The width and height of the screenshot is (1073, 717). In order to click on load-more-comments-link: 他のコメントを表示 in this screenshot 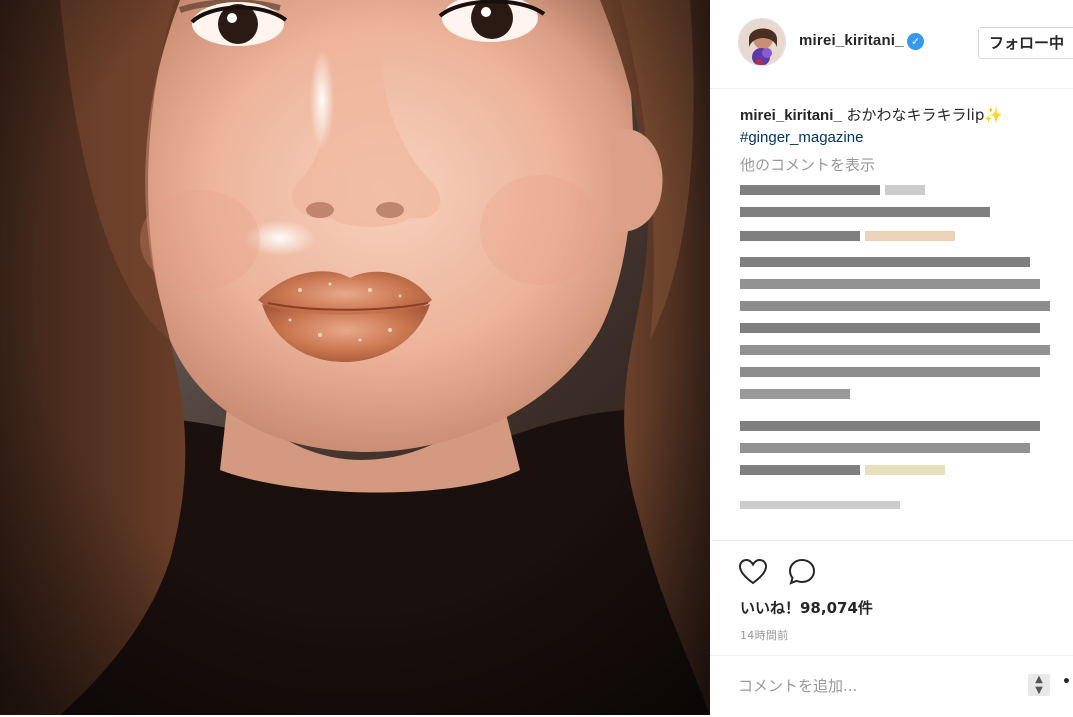, I will do `click(900, 165)`.